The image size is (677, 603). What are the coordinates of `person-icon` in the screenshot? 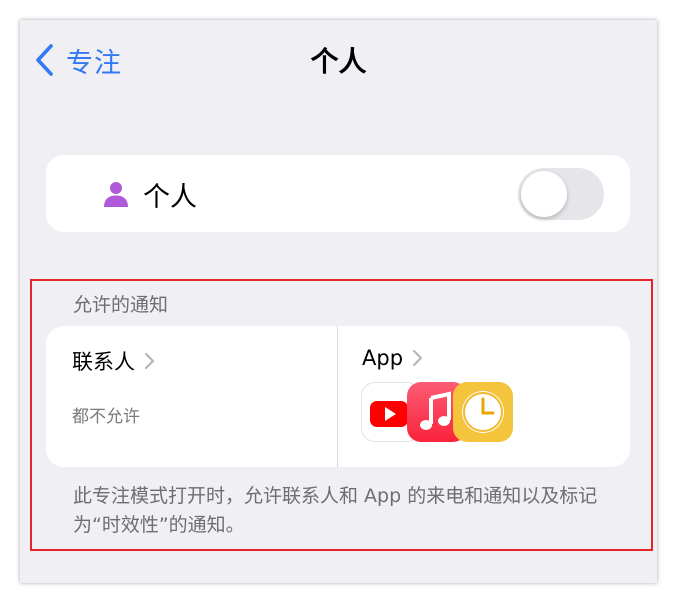 It's located at (116, 194).